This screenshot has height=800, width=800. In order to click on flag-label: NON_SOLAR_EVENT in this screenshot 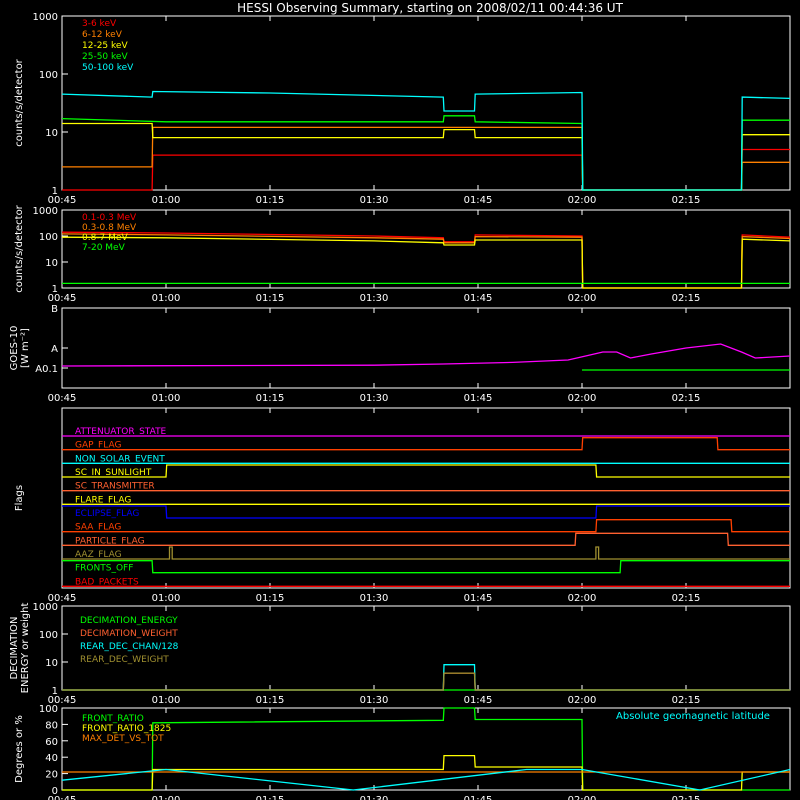, I will do `click(120, 459)`.